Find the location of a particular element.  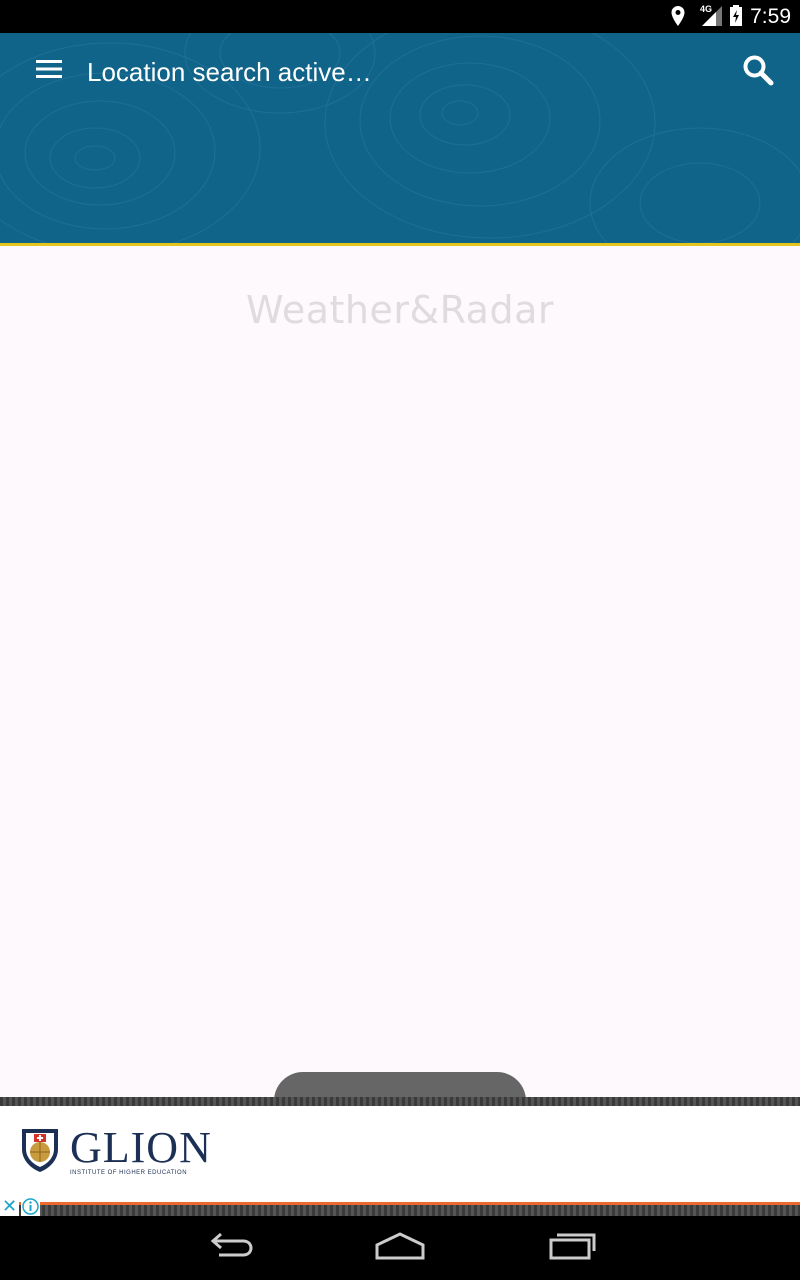

search-icon is located at coordinates (758, 72).